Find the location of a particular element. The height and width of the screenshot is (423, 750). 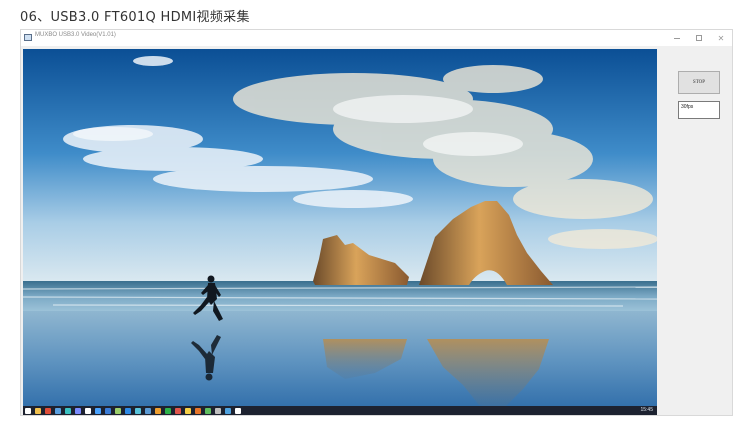

window-title: MUXBO USB3.0 Video(V1.01) is located at coordinates (75, 35).